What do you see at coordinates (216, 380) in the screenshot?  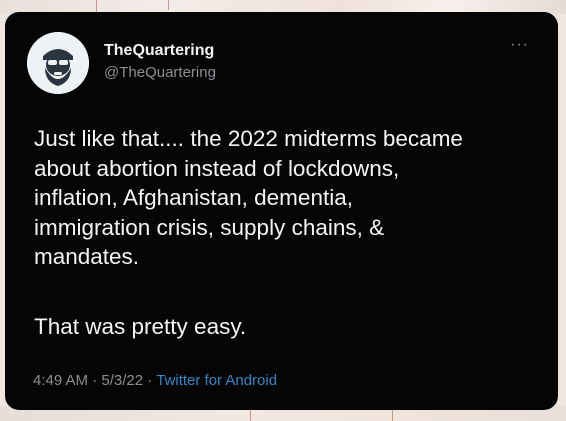 I see `tweet-source-link: Twitter for Android` at bounding box center [216, 380].